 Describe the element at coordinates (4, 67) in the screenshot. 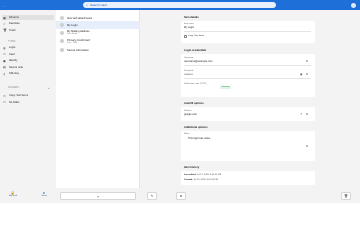

I see `note-icon: ▤` at that location.